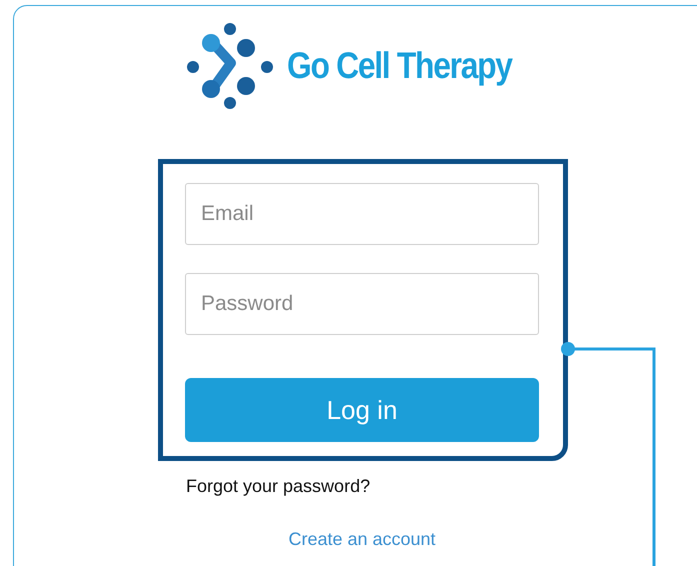 This screenshot has width=697, height=566. Describe the element at coordinates (362, 214) in the screenshot. I see `email-field: Email` at that location.